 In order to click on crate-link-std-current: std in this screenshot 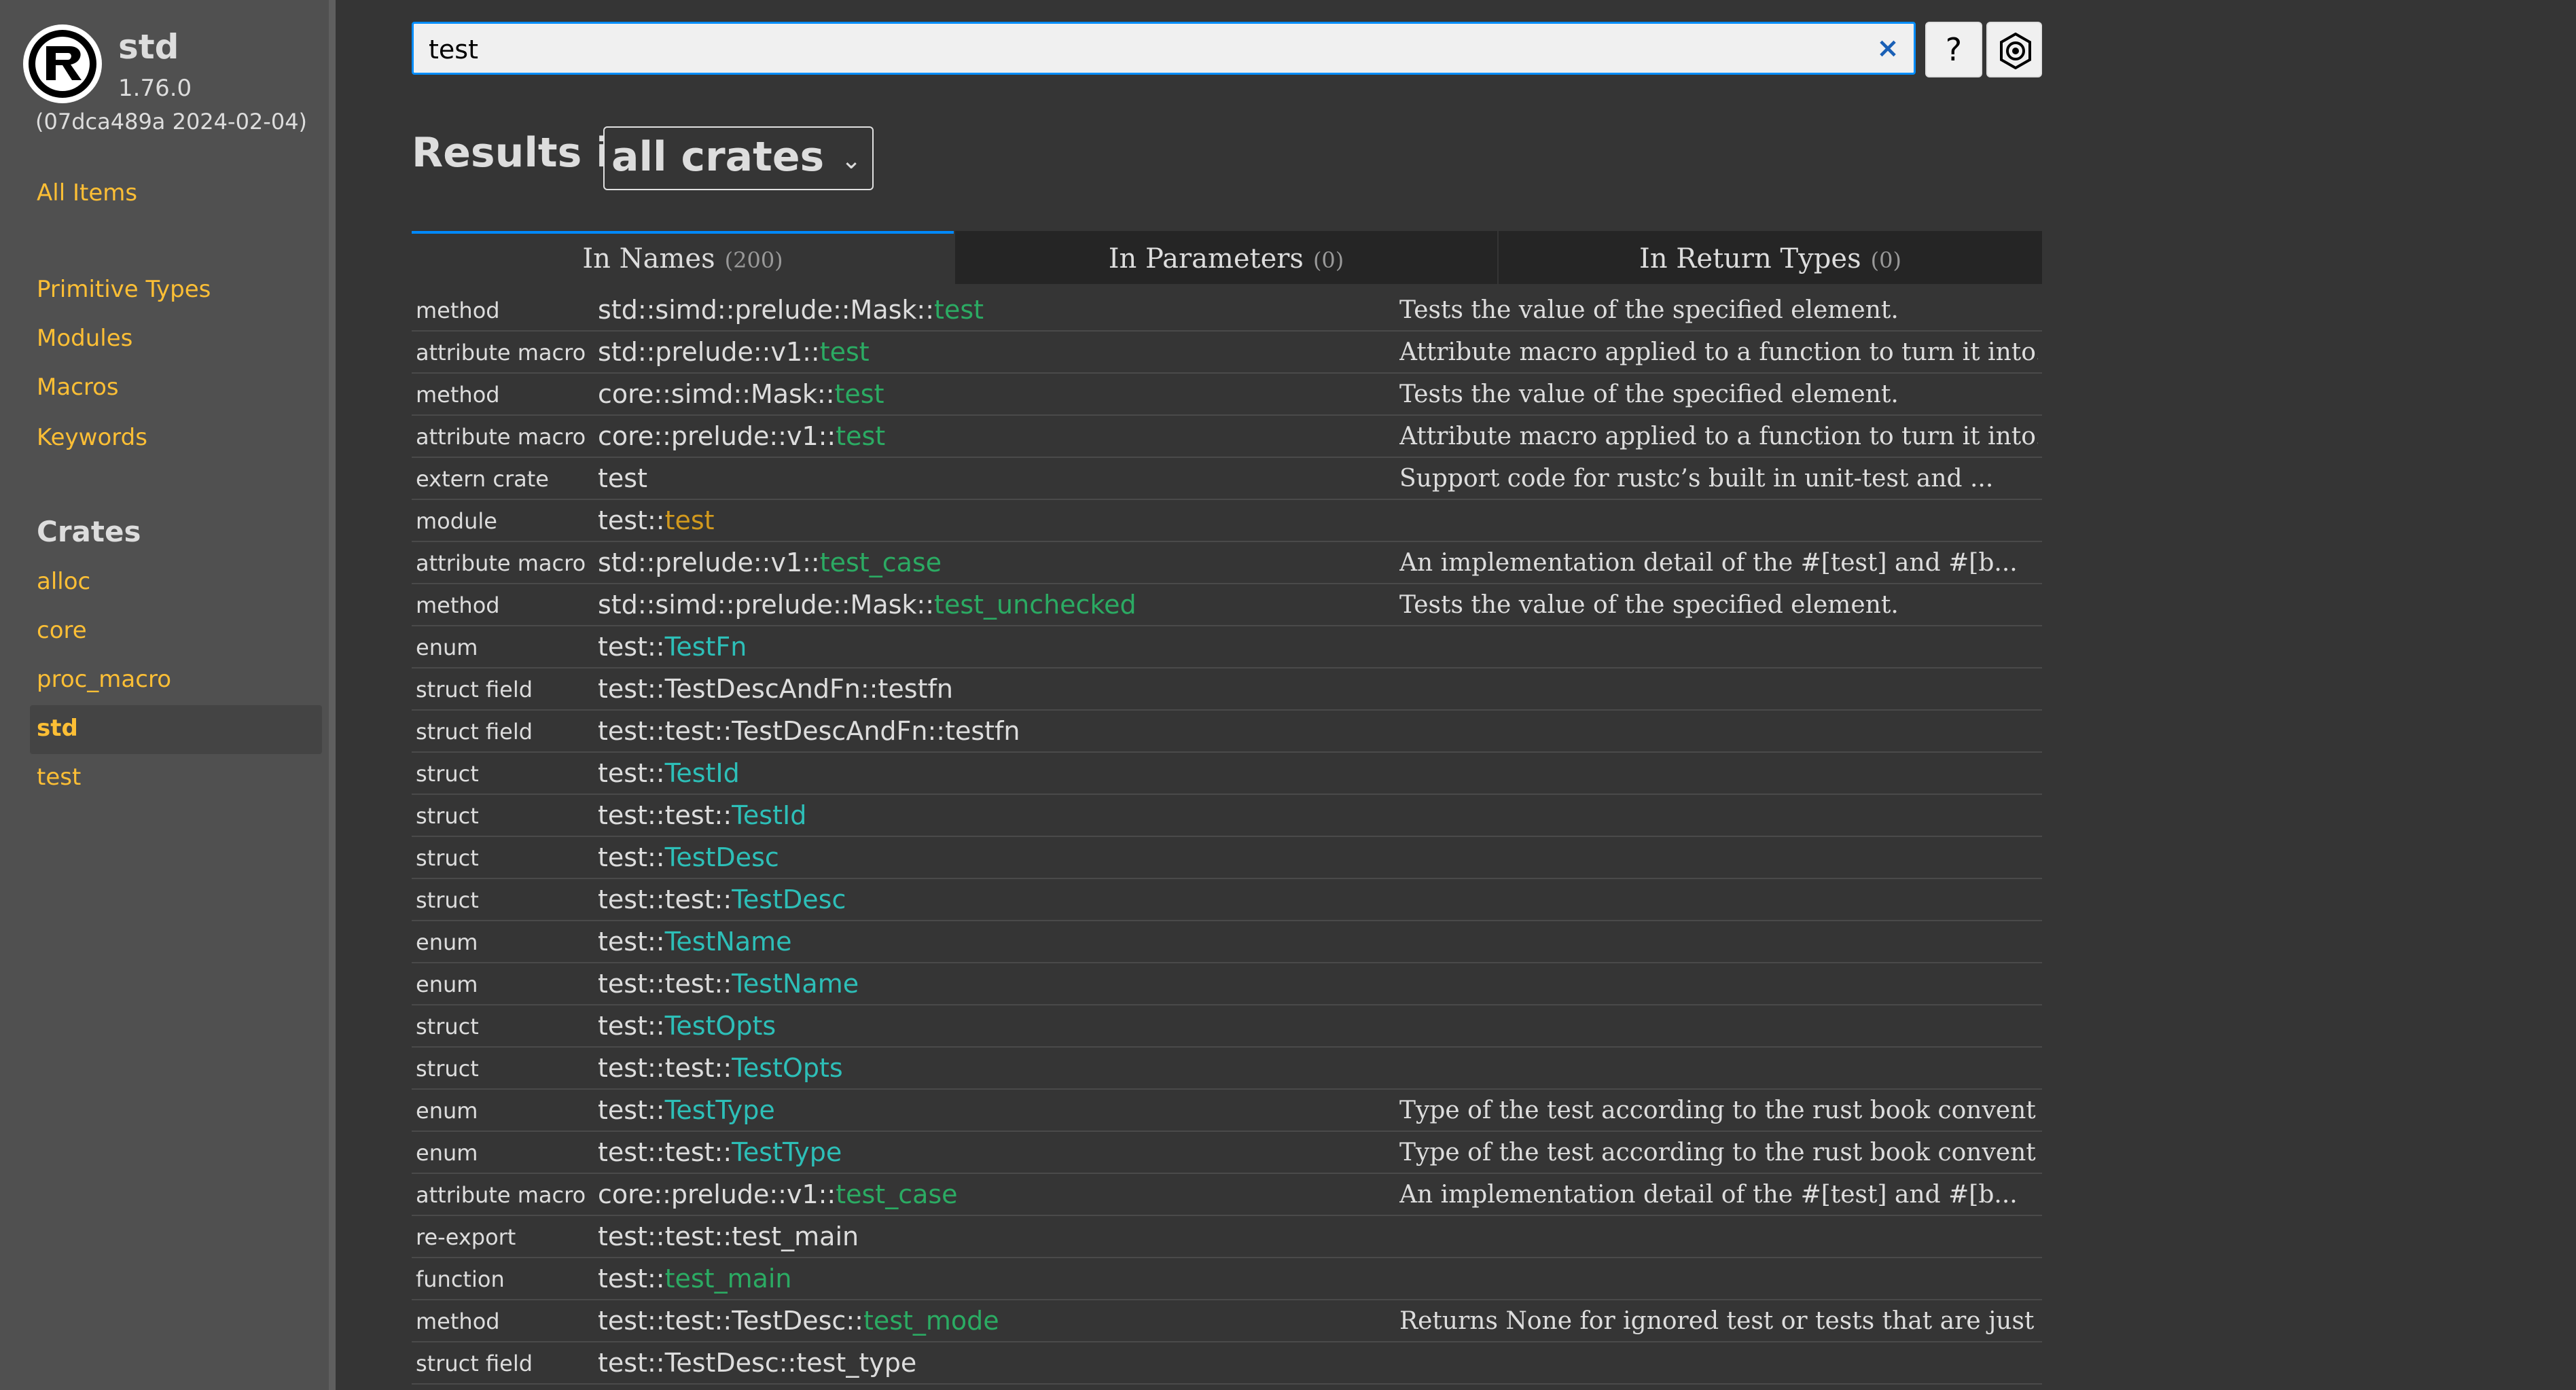, I will do `click(176, 729)`.